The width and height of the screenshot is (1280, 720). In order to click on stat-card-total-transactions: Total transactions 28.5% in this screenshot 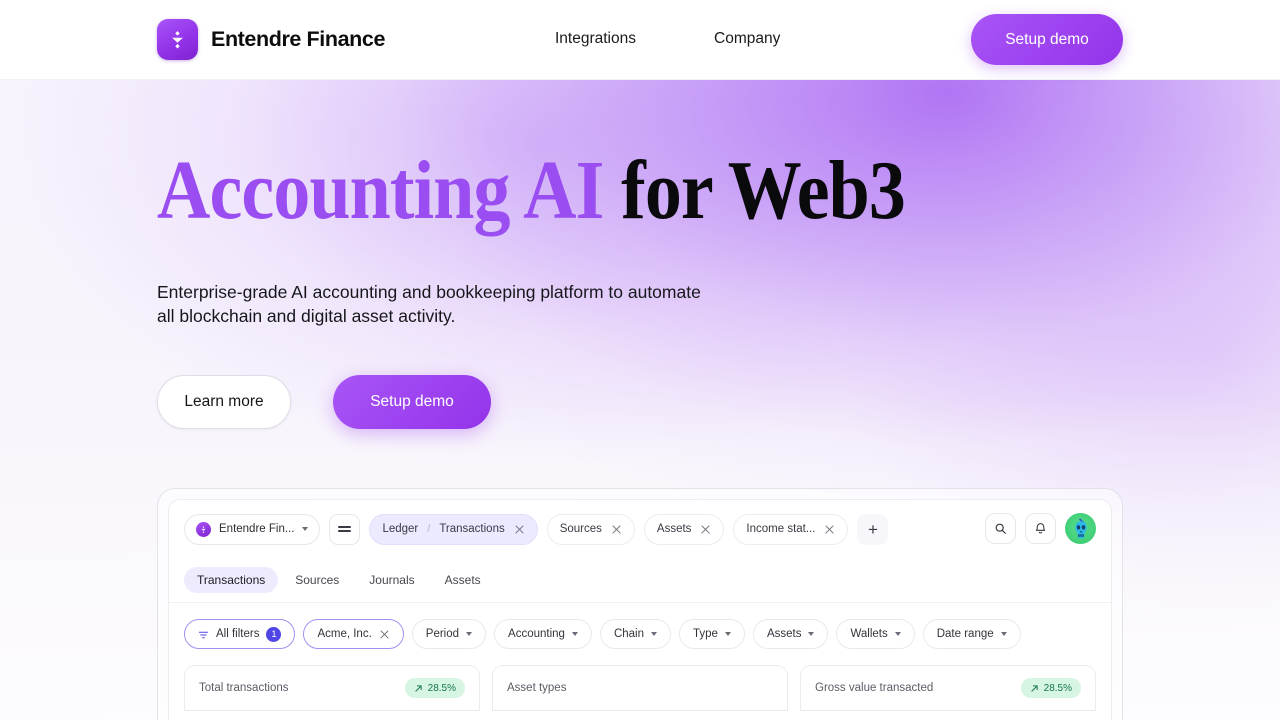, I will do `click(332, 688)`.